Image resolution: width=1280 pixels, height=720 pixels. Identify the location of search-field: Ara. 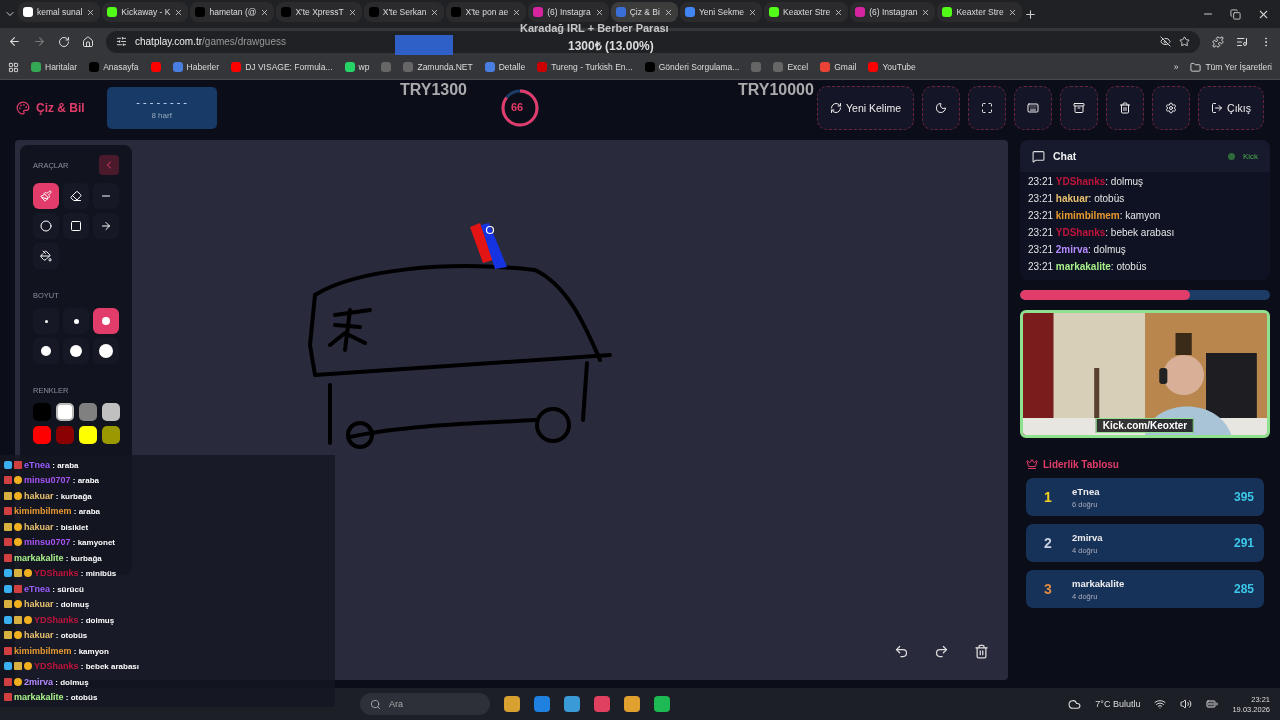
(425, 704).